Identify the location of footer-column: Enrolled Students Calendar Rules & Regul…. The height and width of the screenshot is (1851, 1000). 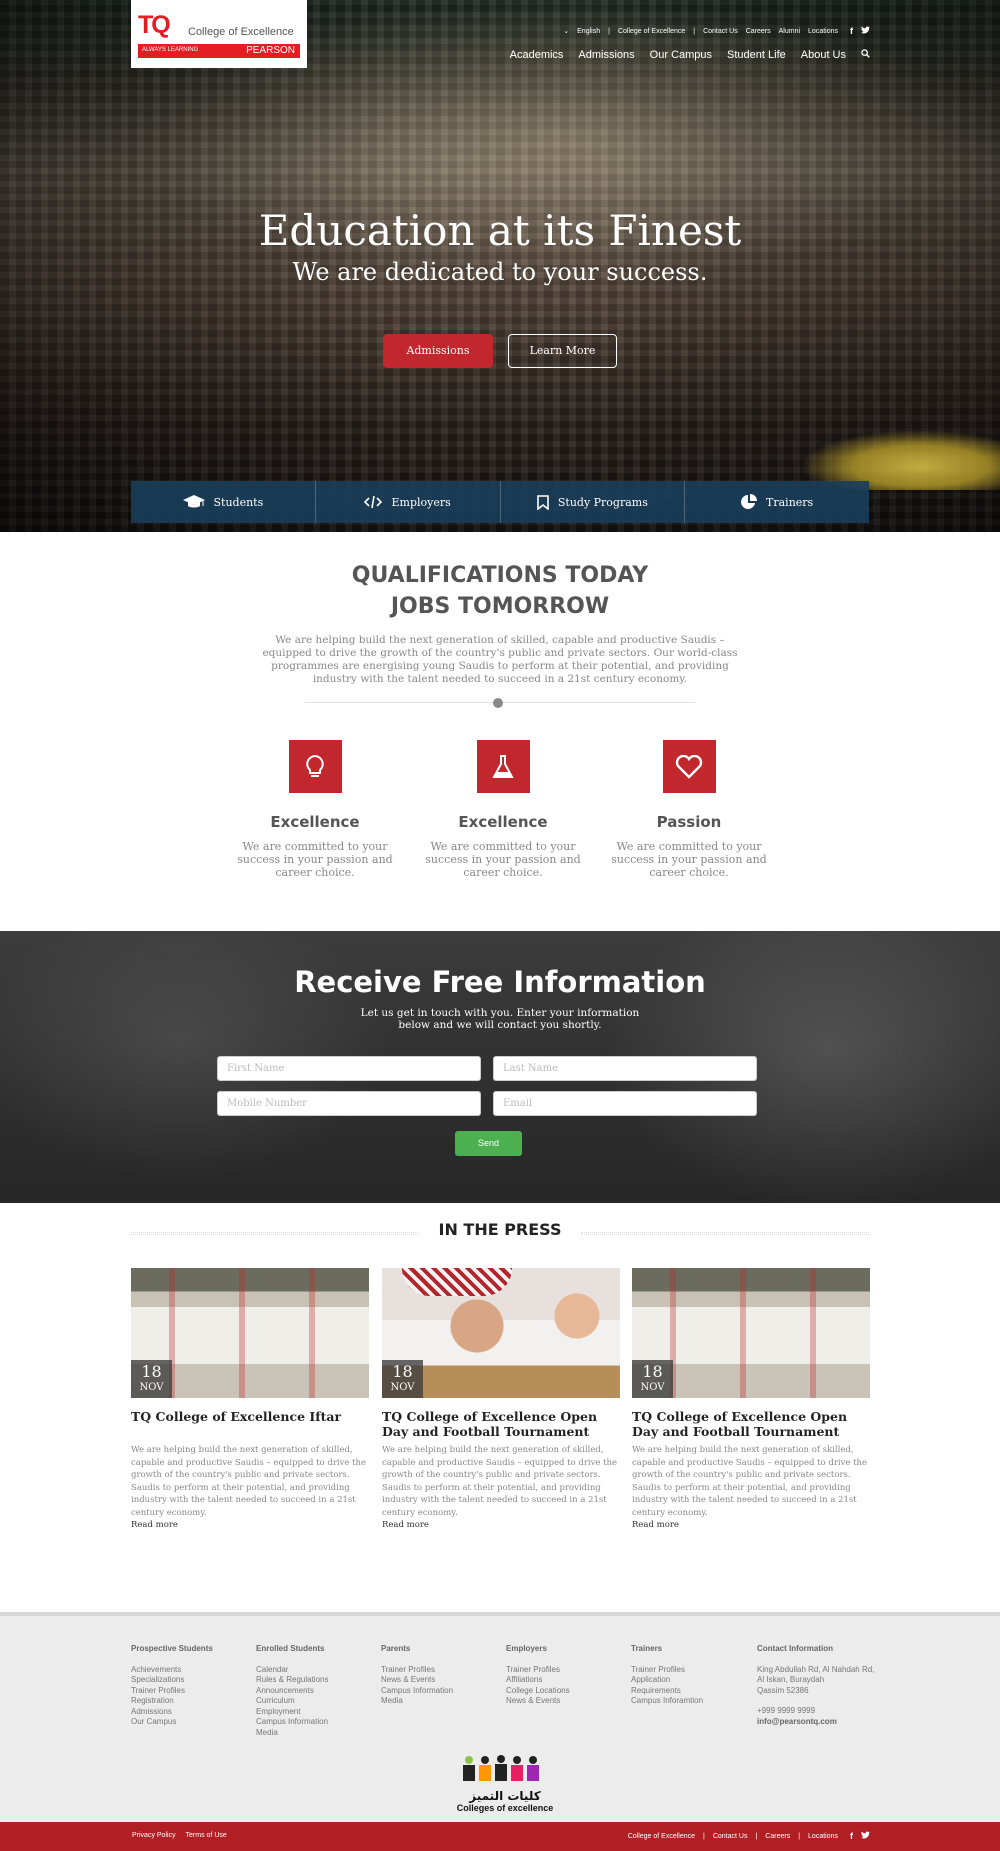
(316, 1691).